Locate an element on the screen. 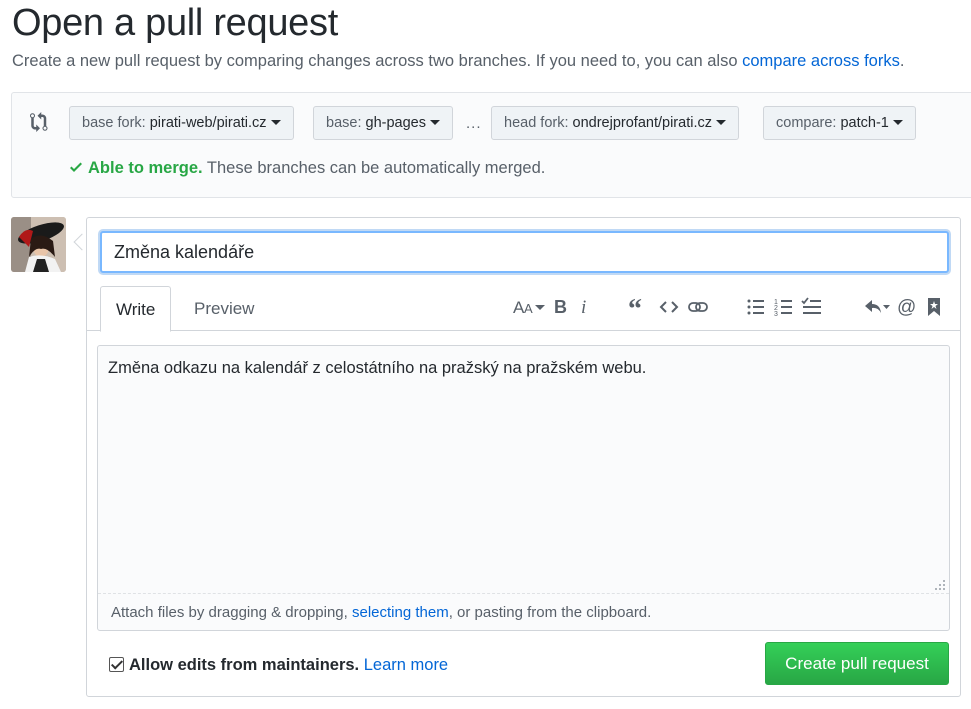  base-fork-value: pirati-web/pirati.cz is located at coordinates (208, 123).